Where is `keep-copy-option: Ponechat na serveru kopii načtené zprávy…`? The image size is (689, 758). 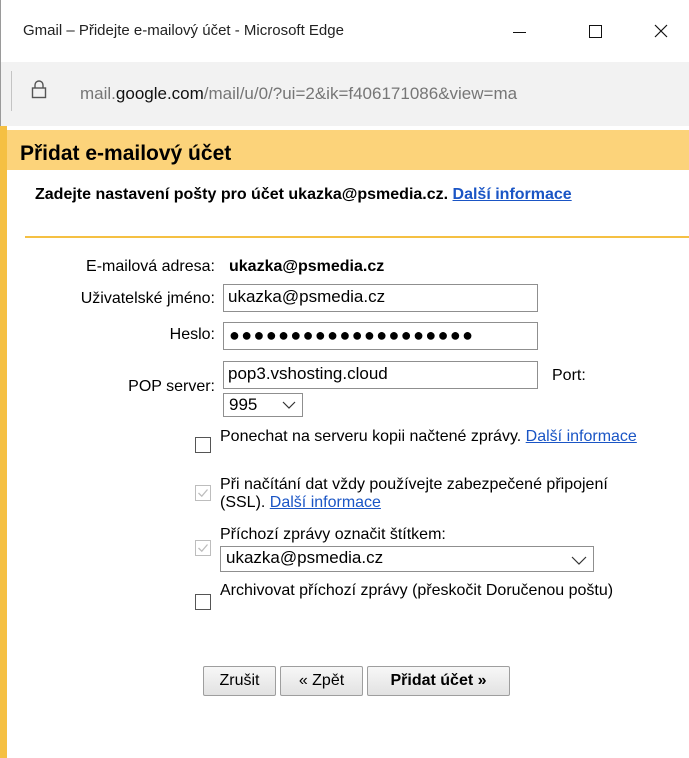 keep-copy-option: Ponechat na serveru kopii načtené zprávy… is located at coordinates (435, 437).